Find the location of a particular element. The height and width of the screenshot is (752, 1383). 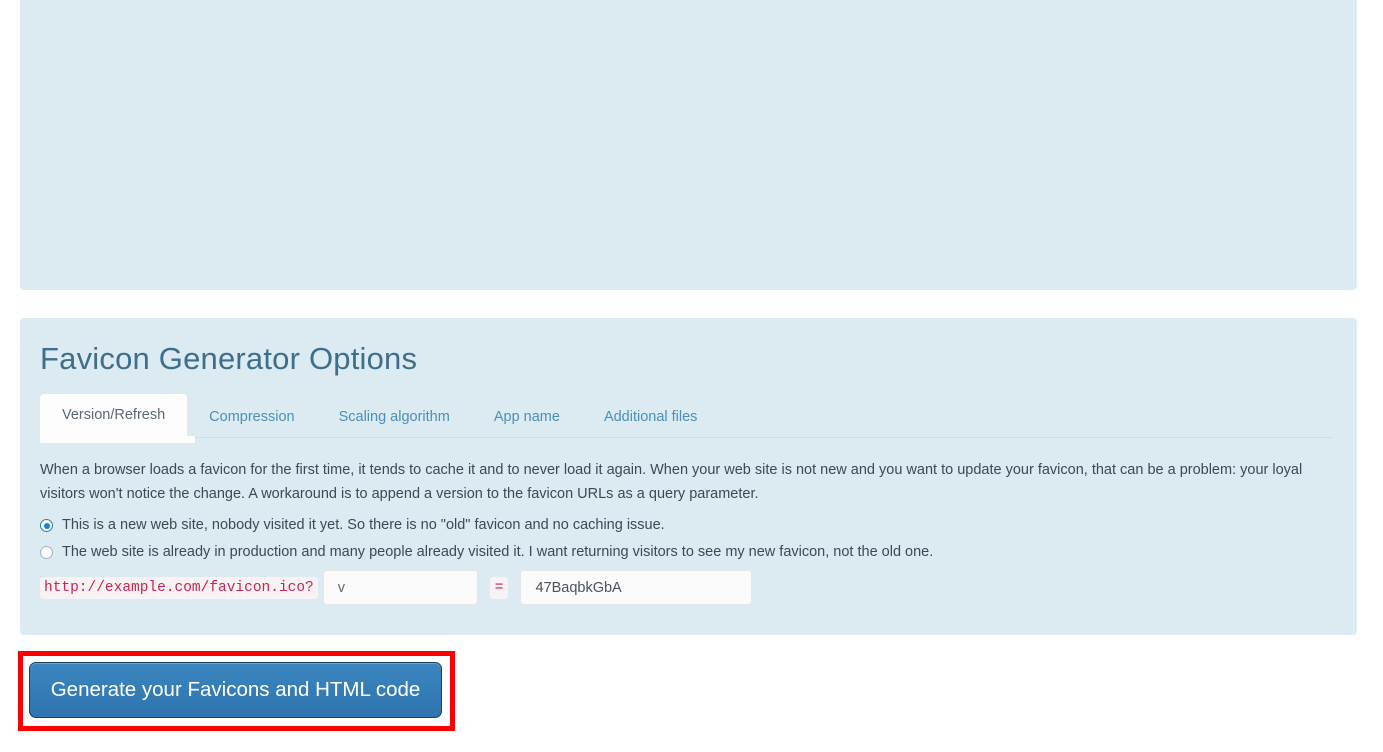

tab-app-name: App name is located at coordinates (527, 416).